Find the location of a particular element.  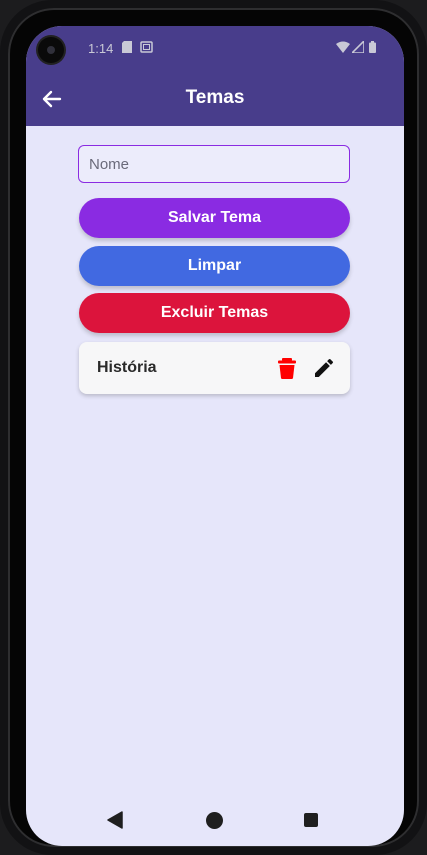

nav-back-icon is located at coordinates (115, 820).